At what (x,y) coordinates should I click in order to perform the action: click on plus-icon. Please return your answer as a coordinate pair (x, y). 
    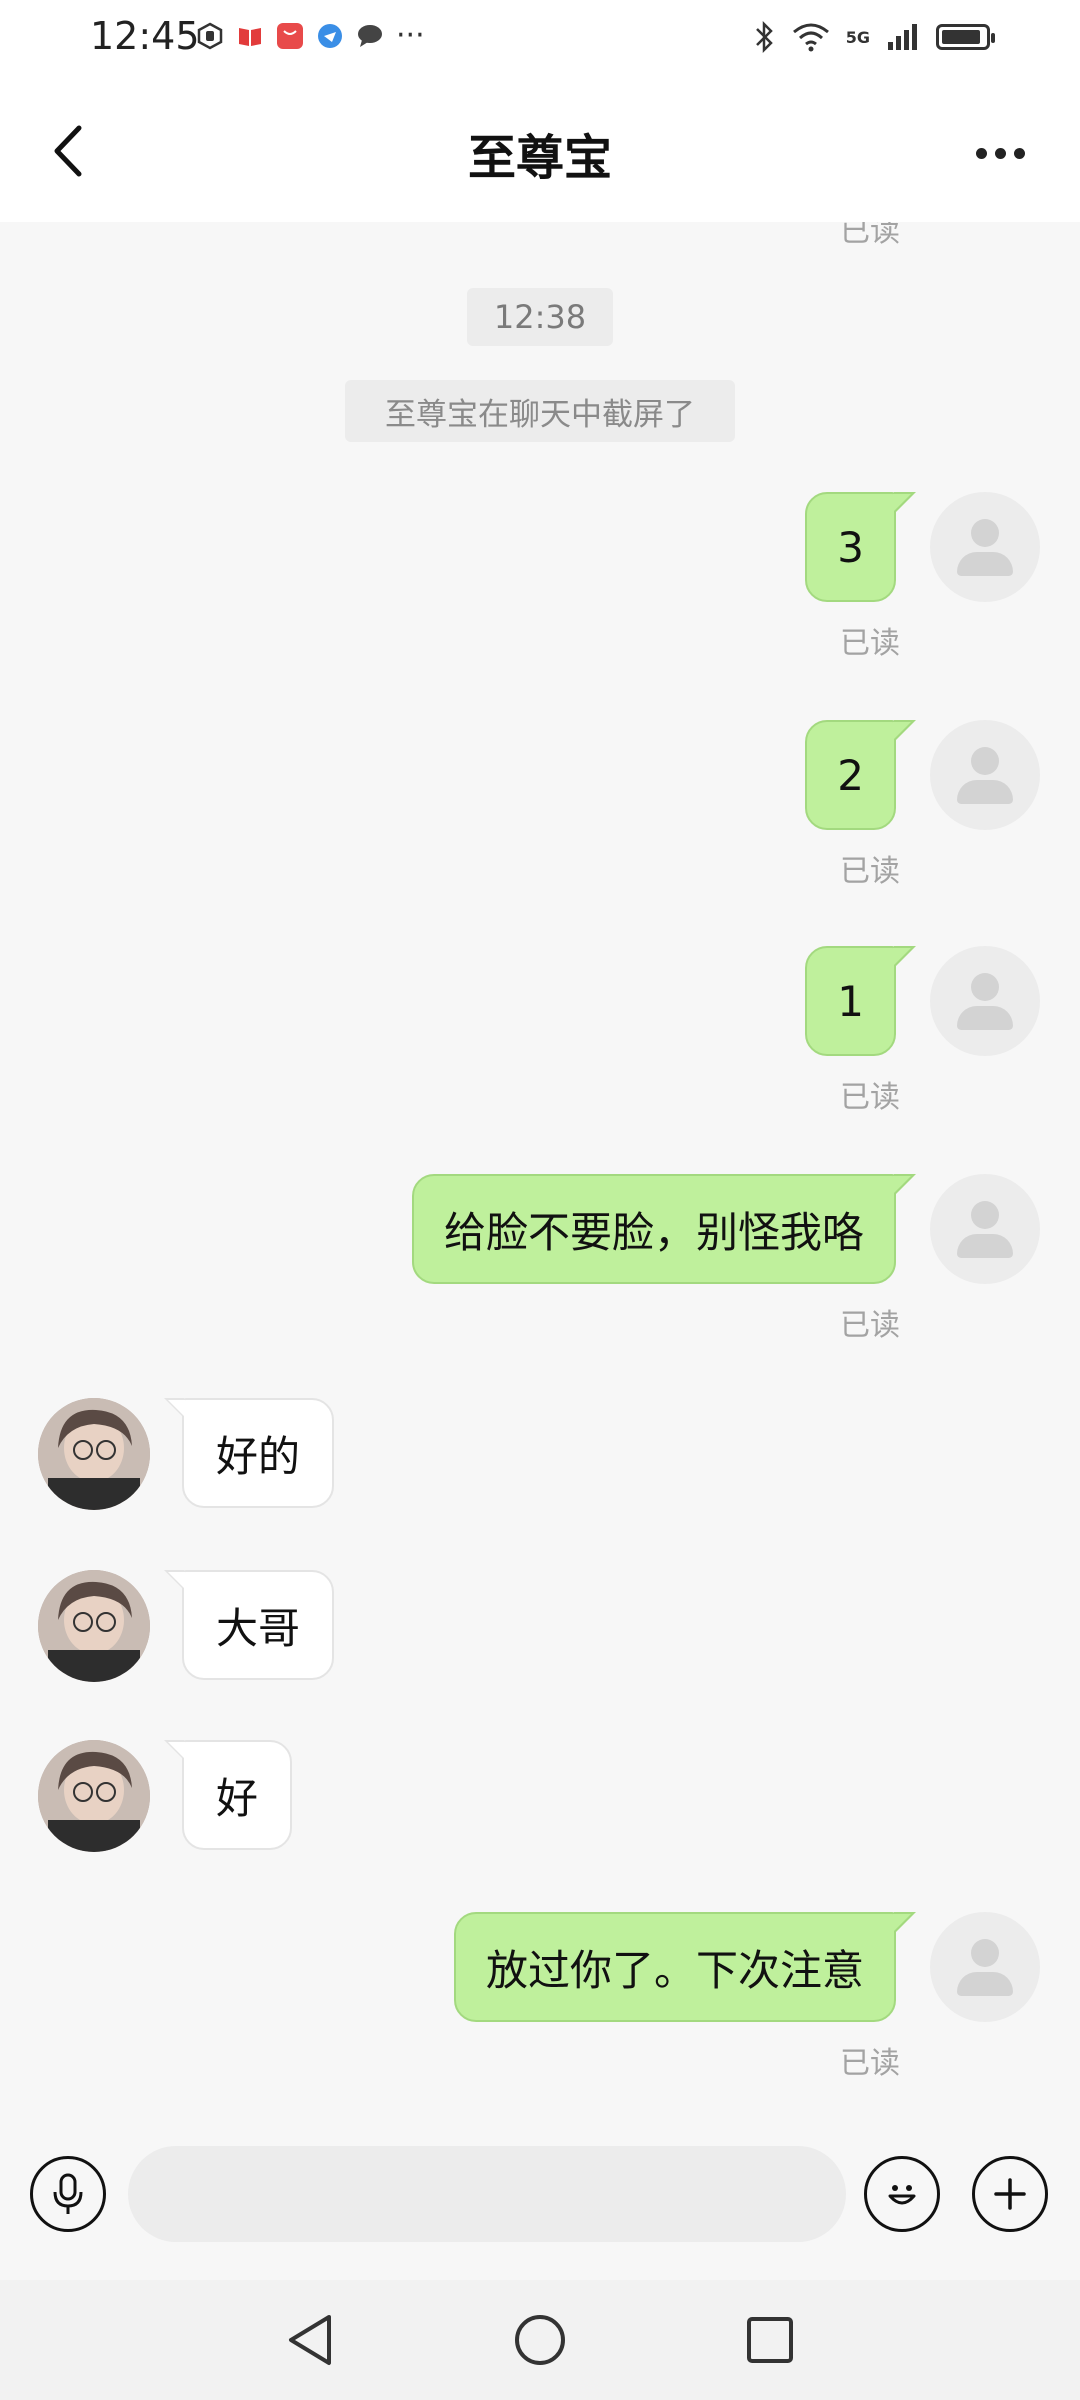
    Looking at the image, I should click on (1010, 2194).